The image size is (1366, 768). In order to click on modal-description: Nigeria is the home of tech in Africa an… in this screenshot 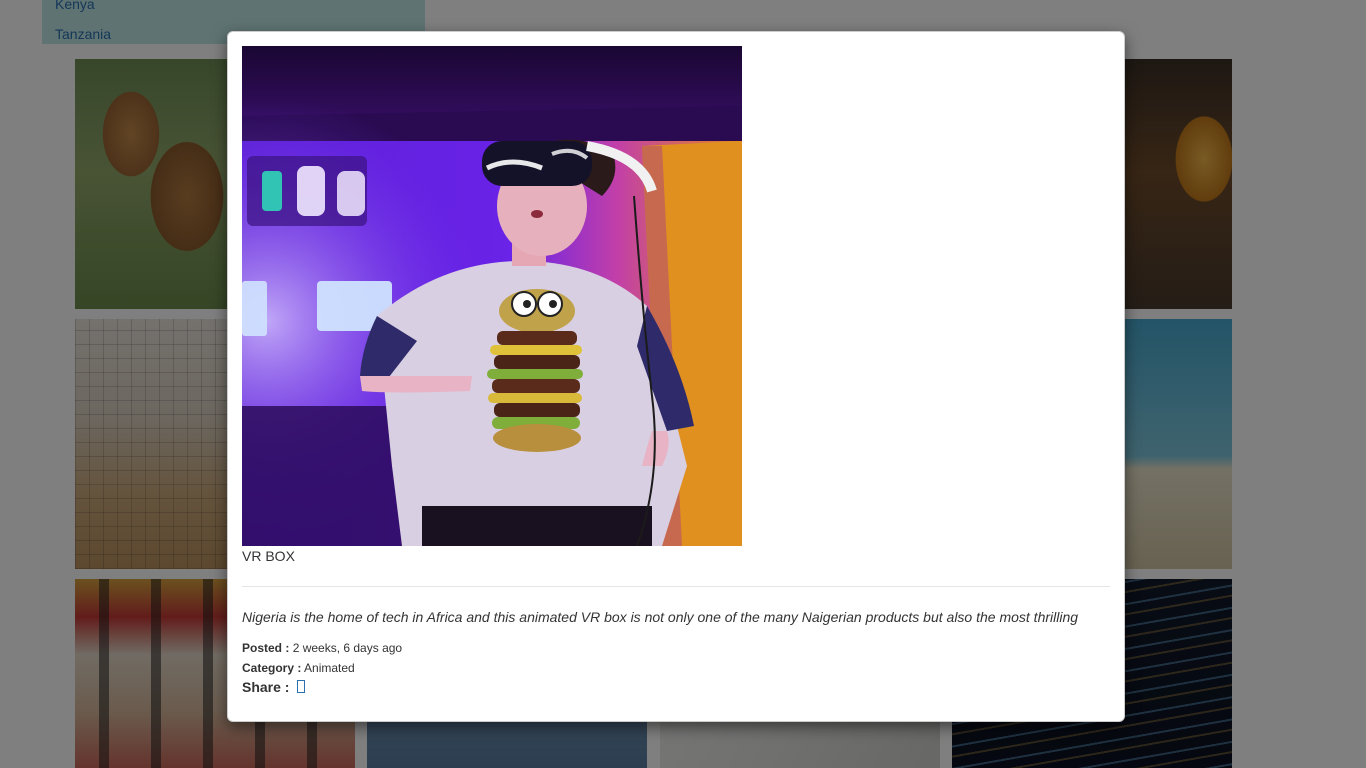, I will do `click(660, 617)`.